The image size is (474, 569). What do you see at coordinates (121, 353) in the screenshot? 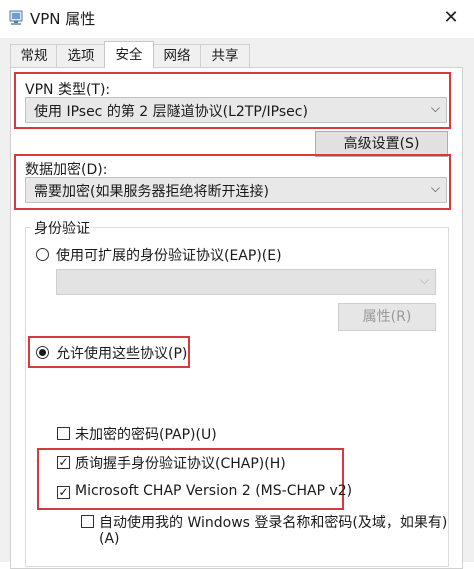
I see `allow-protocols-label: 允许使用这些协议(P)` at bounding box center [121, 353].